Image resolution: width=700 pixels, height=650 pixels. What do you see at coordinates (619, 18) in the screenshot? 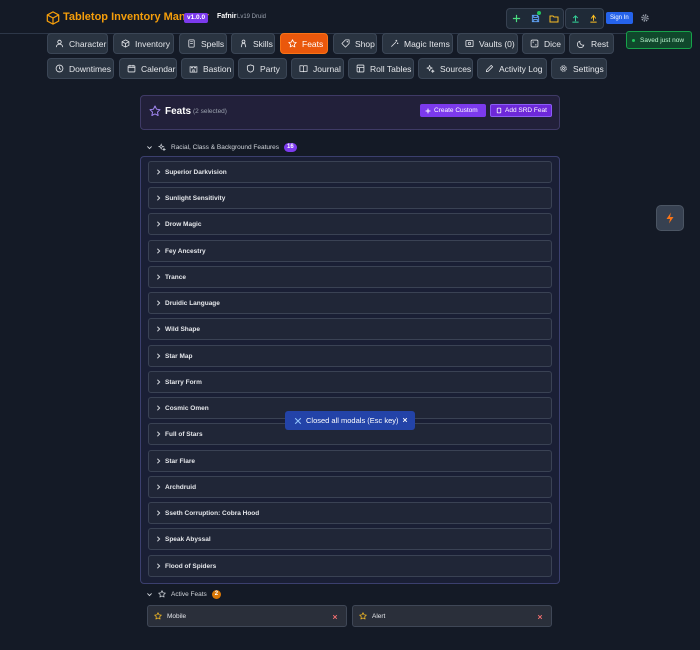
I see `sign-in-button: Sign In` at bounding box center [619, 18].